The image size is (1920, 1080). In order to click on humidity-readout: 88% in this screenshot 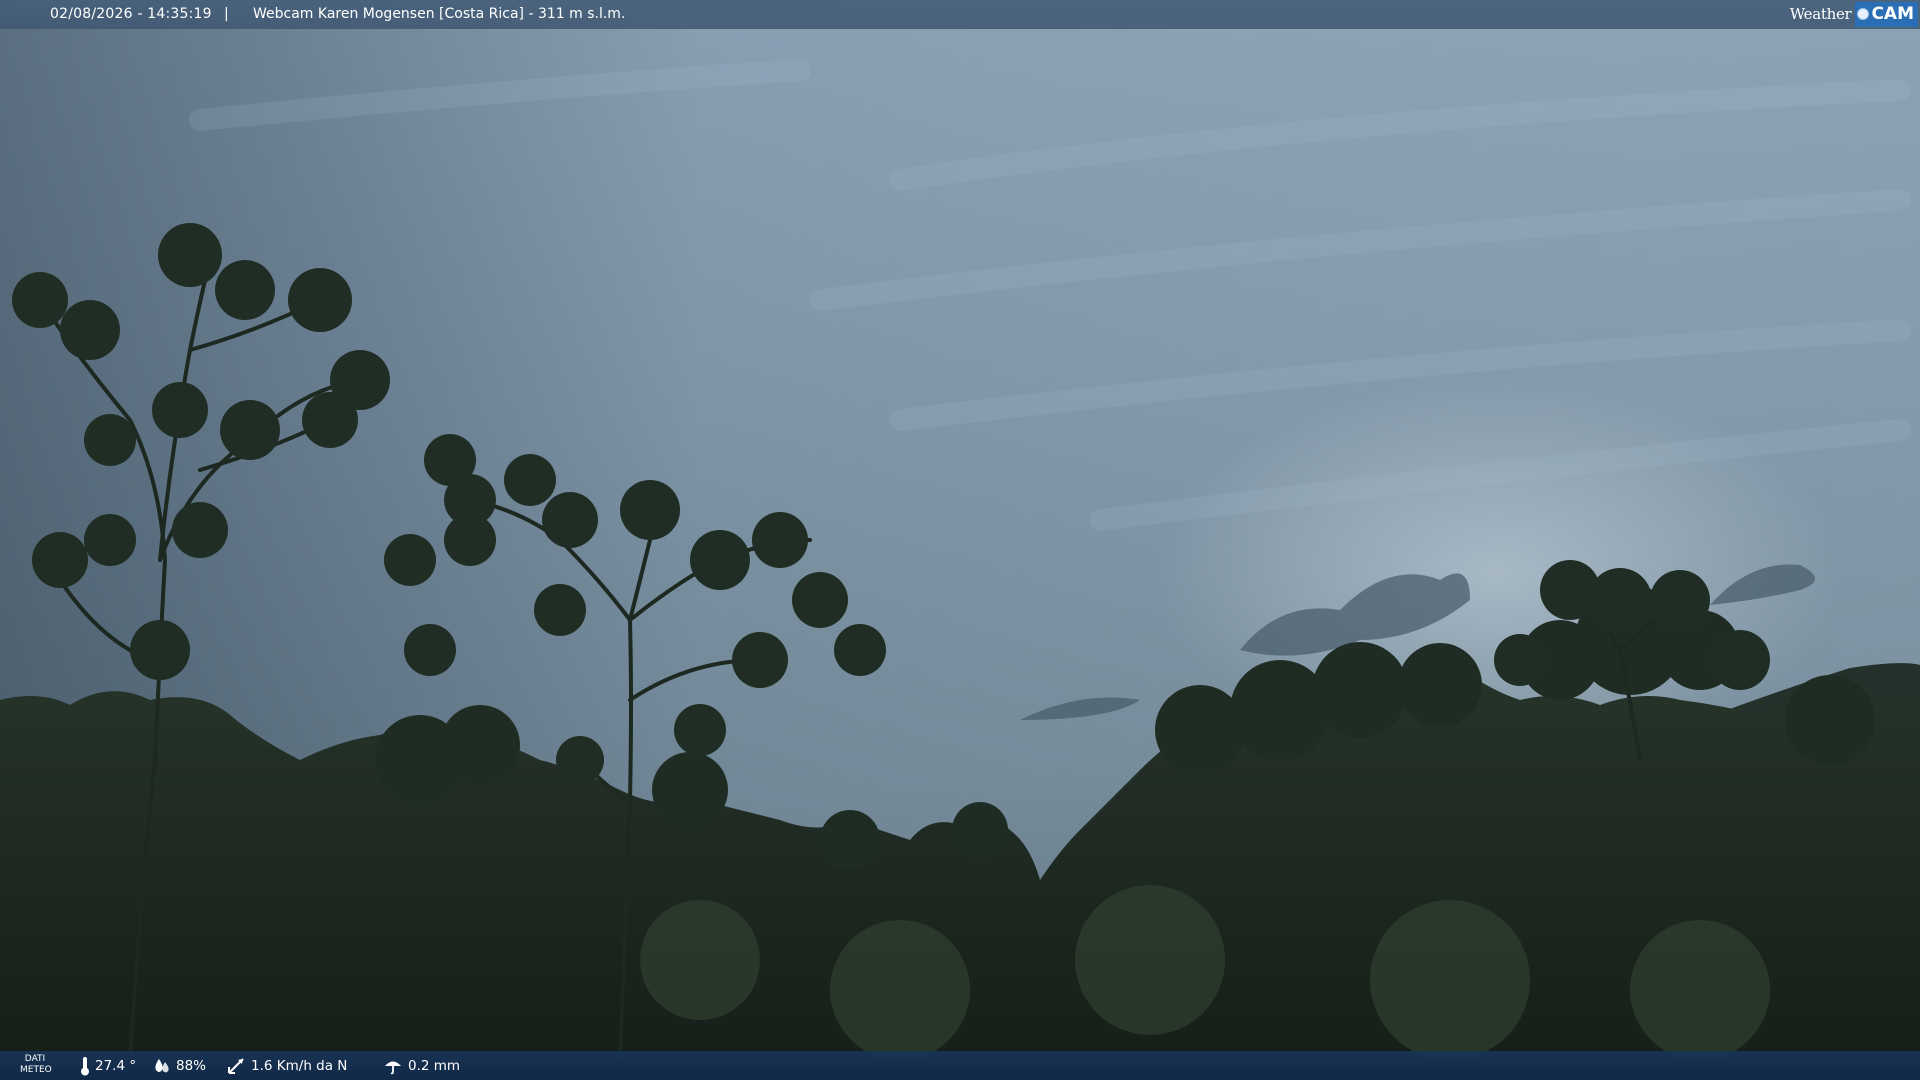, I will do `click(179, 1065)`.